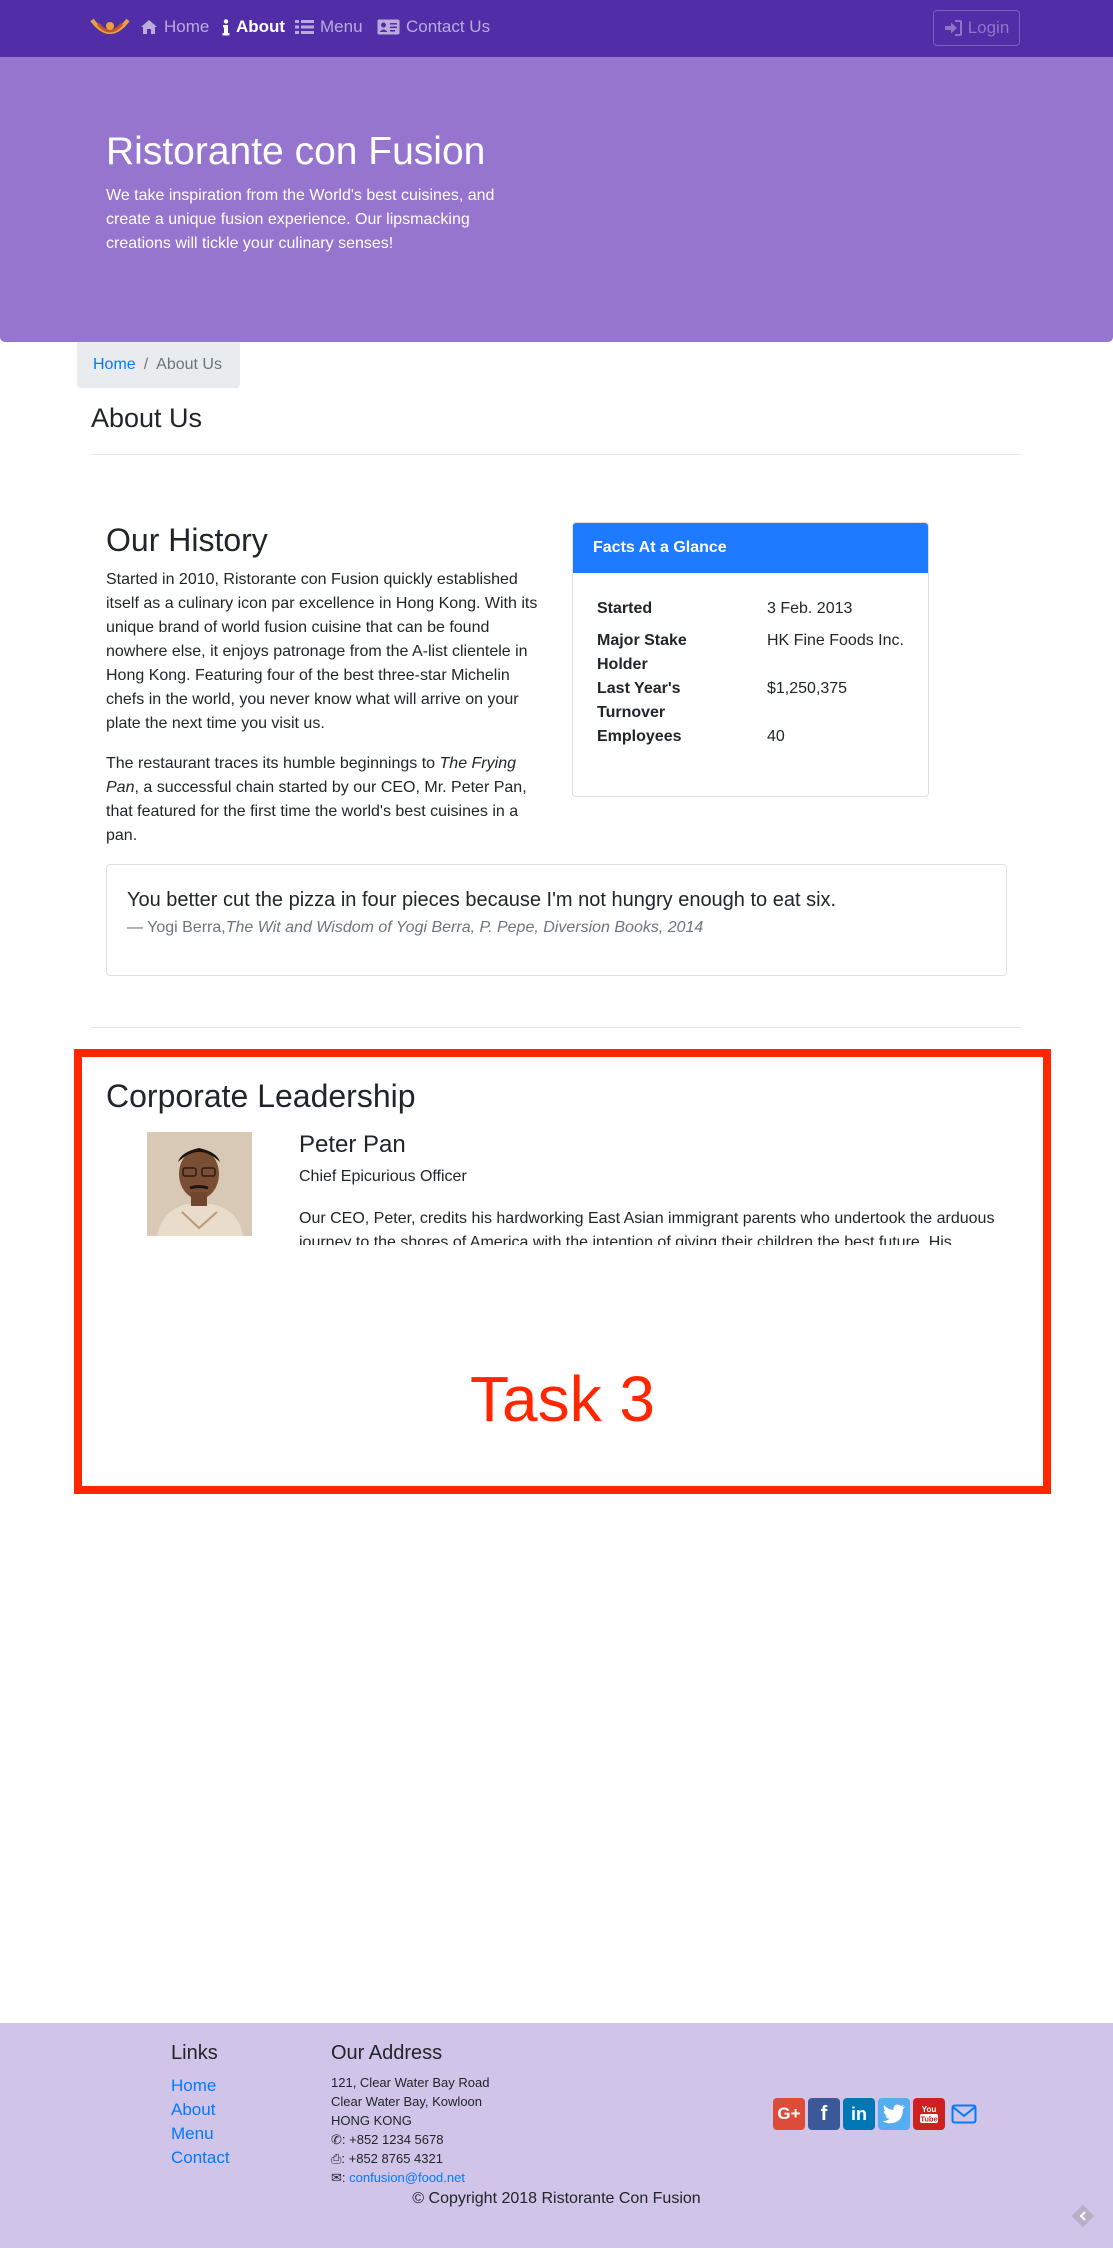 This screenshot has height=2248, width=1113. Describe the element at coordinates (556, 2135) in the screenshot. I see `footer` at that location.